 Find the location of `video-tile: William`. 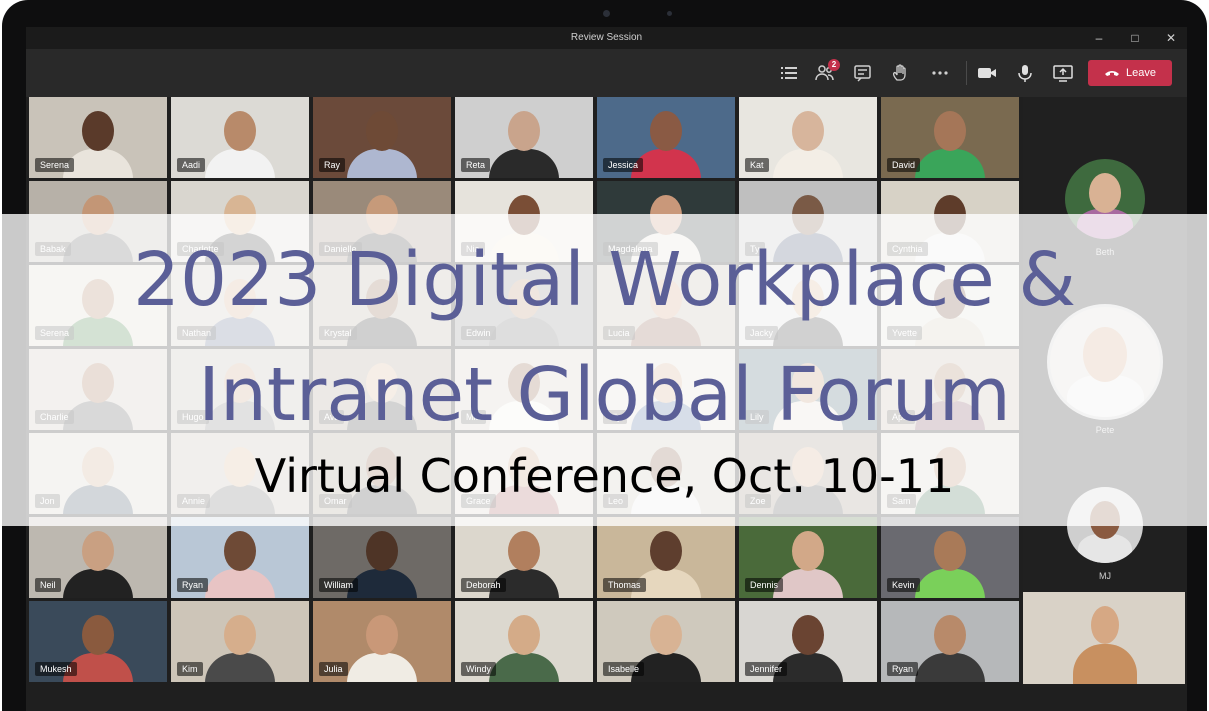

video-tile: William is located at coordinates (382, 557).